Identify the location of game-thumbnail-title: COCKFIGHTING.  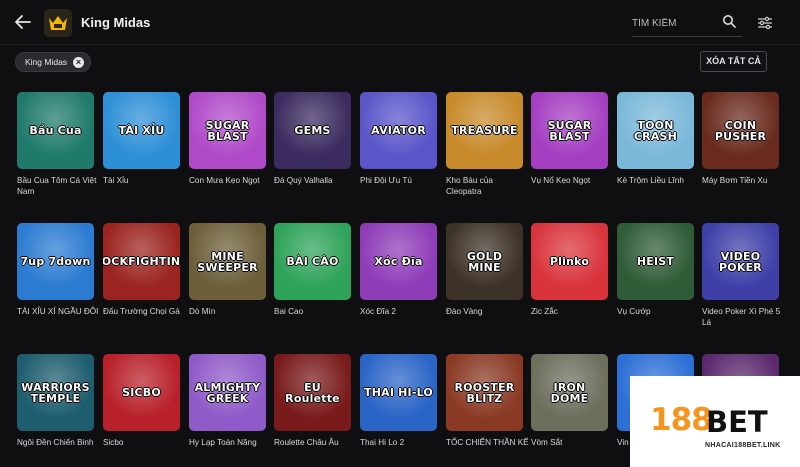
(141, 261).